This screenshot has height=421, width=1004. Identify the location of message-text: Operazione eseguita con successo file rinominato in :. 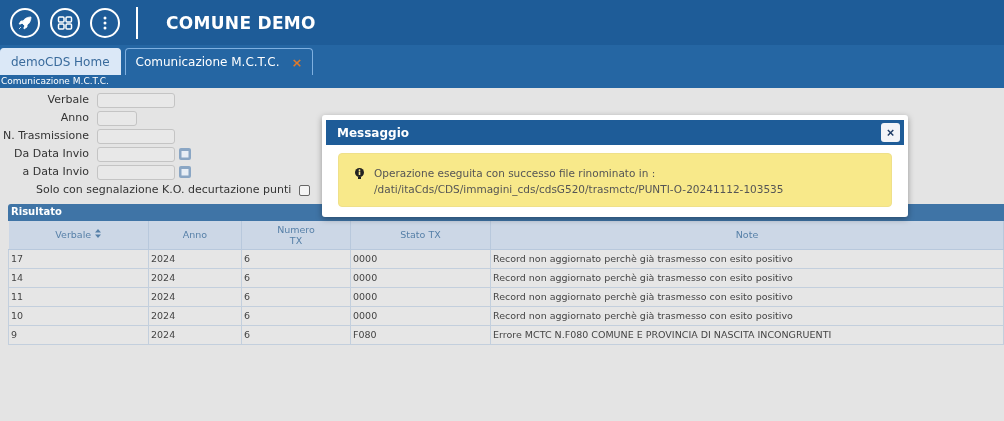
(515, 173).